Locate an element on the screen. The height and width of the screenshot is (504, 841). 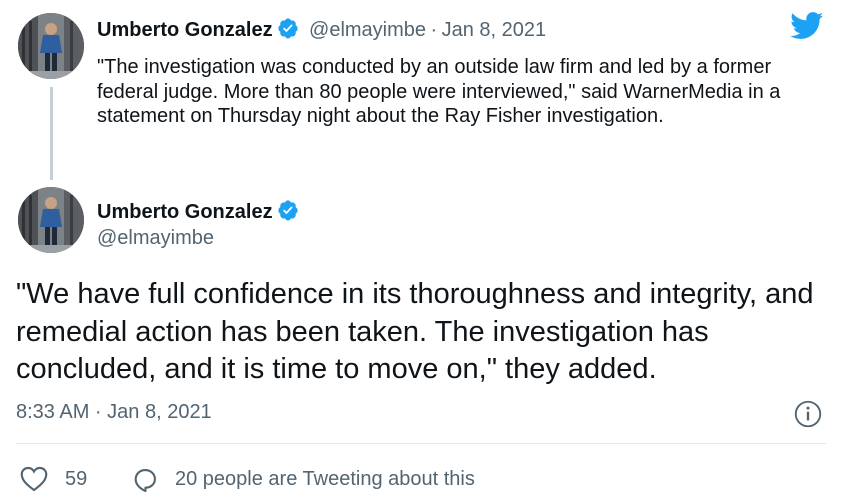
thread-line is located at coordinates (51, 133).